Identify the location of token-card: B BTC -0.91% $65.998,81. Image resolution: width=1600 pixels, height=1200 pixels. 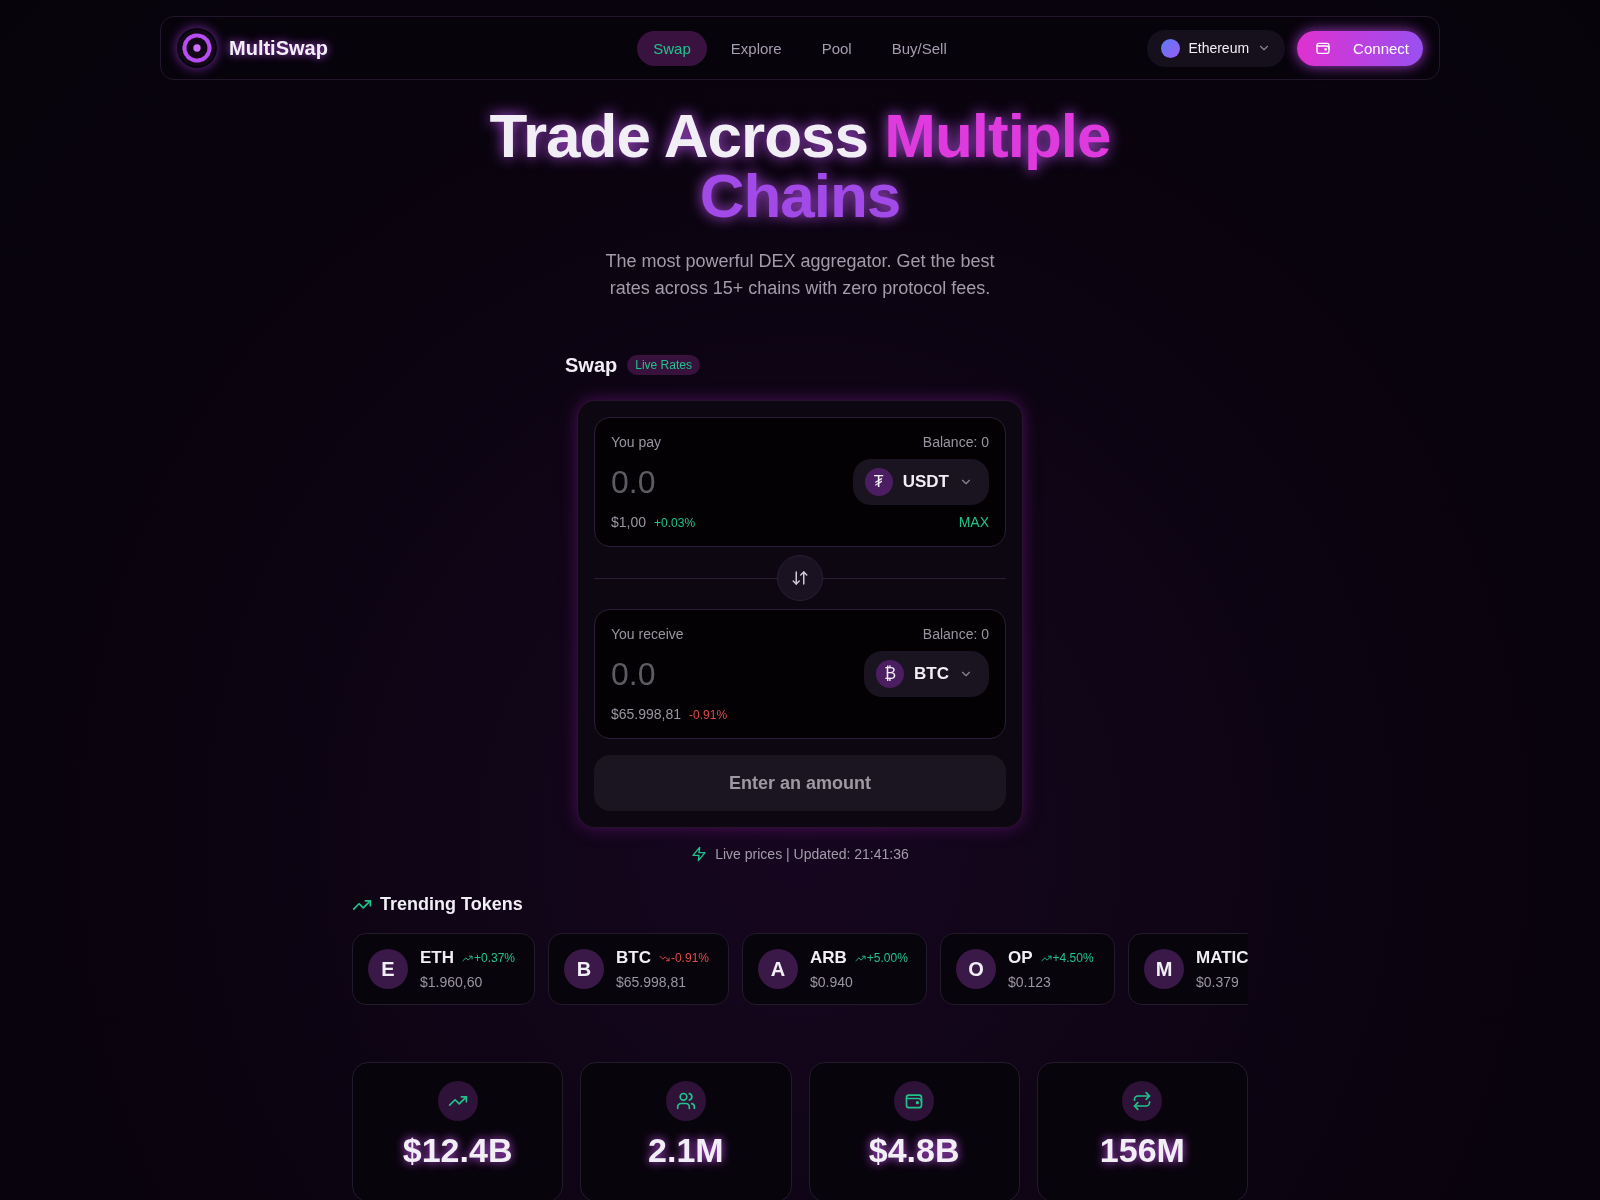
(638, 969).